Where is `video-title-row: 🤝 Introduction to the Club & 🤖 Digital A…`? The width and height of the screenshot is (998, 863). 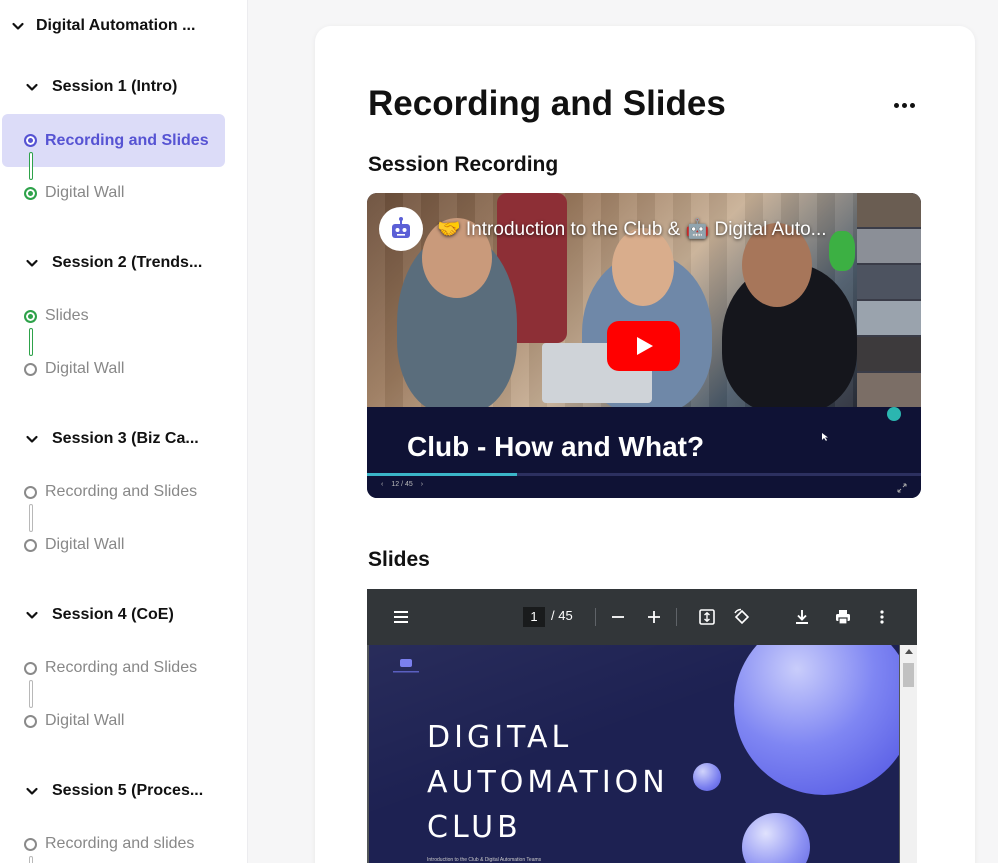 video-title-row: 🤝 Introduction to the Club & 🤖 Digital A… is located at coordinates (603, 229).